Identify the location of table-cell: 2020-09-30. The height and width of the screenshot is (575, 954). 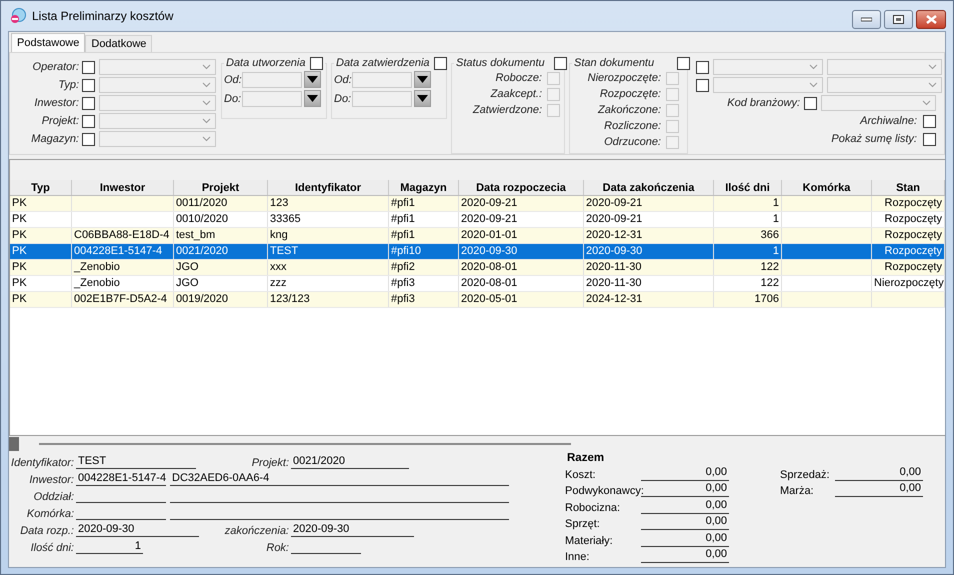
(521, 251).